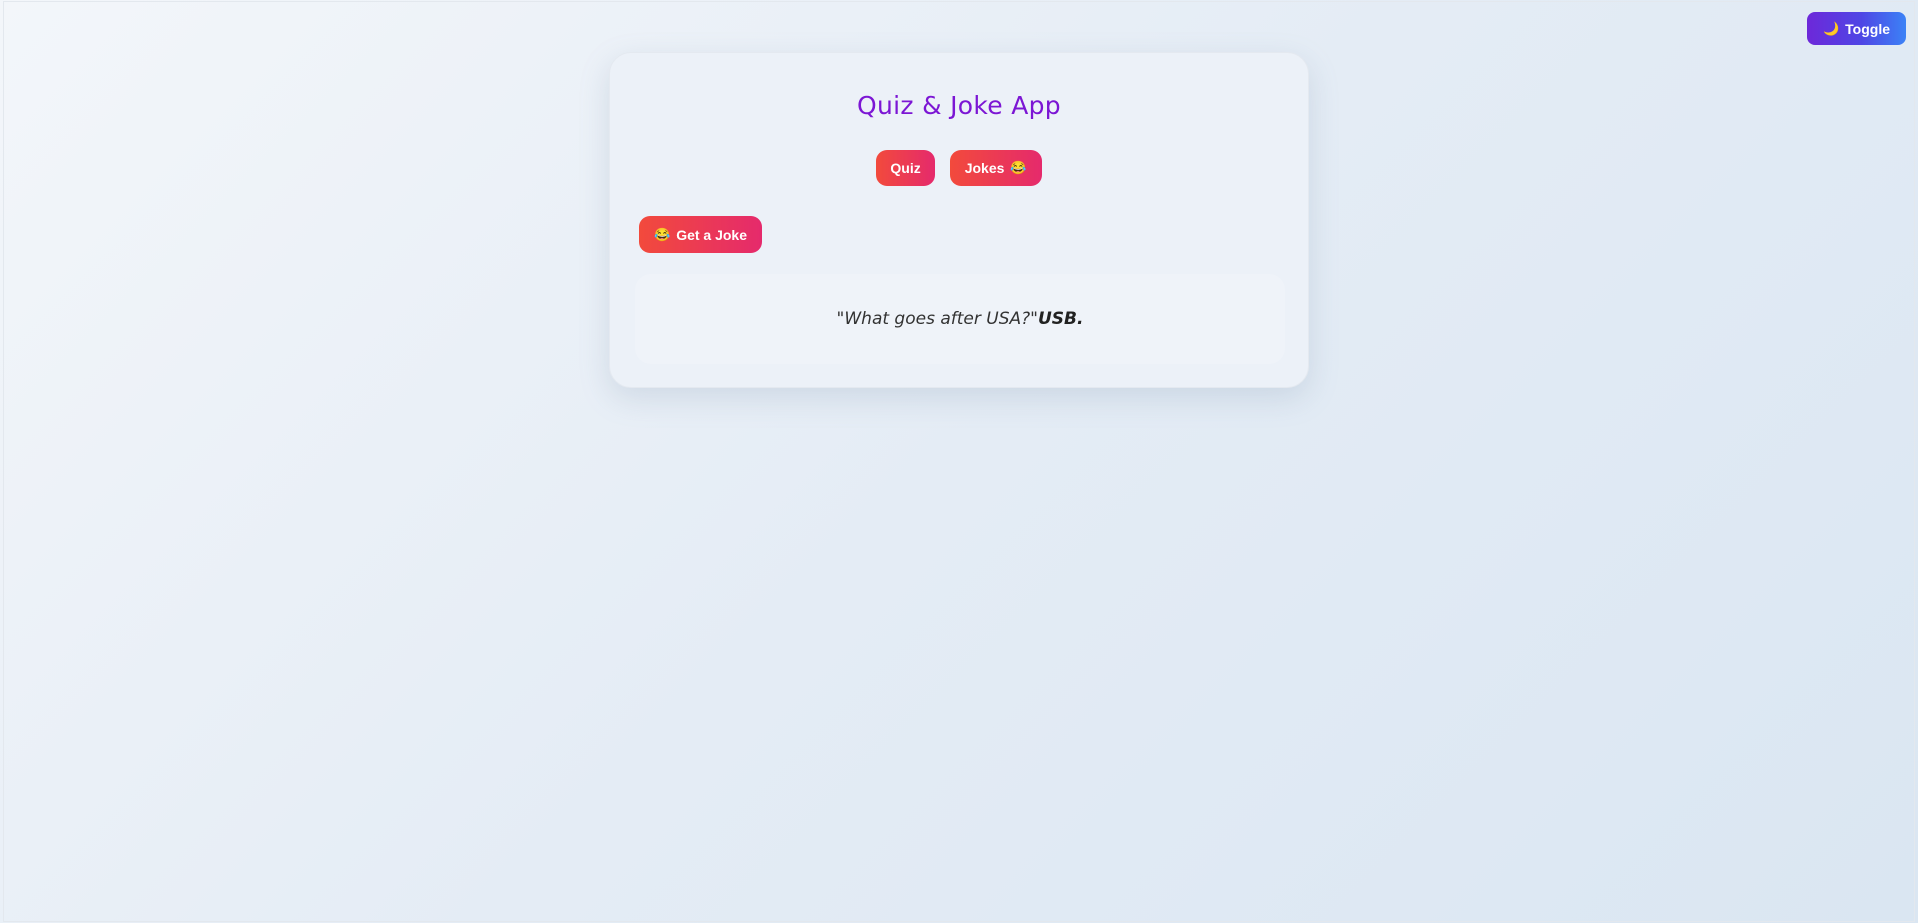  What do you see at coordinates (1831, 28) in the screenshot?
I see `moon-icon: 🌙` at bounding box center [1831, 28].